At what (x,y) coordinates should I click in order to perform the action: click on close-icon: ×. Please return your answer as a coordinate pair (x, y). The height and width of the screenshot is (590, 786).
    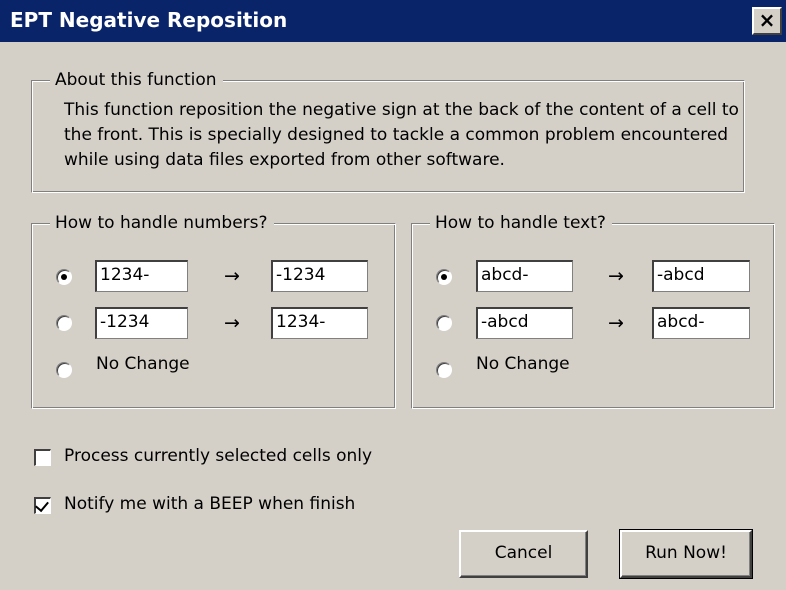
    Looking at the image, I should click on (767, 20).